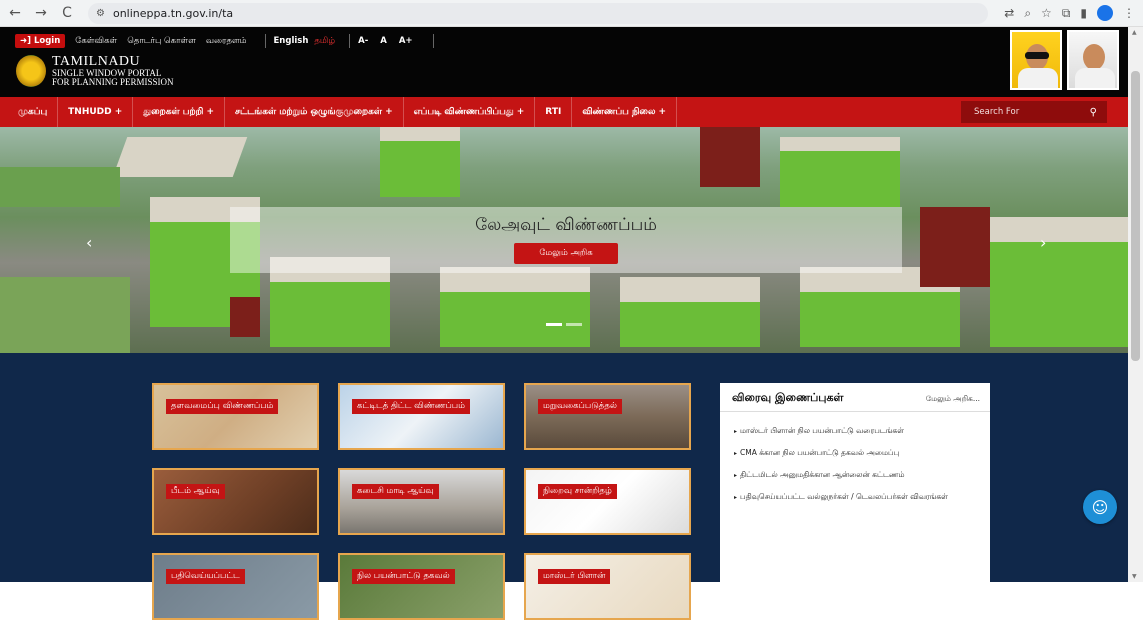  Describe the element at coordinates (1066, 13) in the screenshot. I see `extensions-icon: ⧉` at that location.